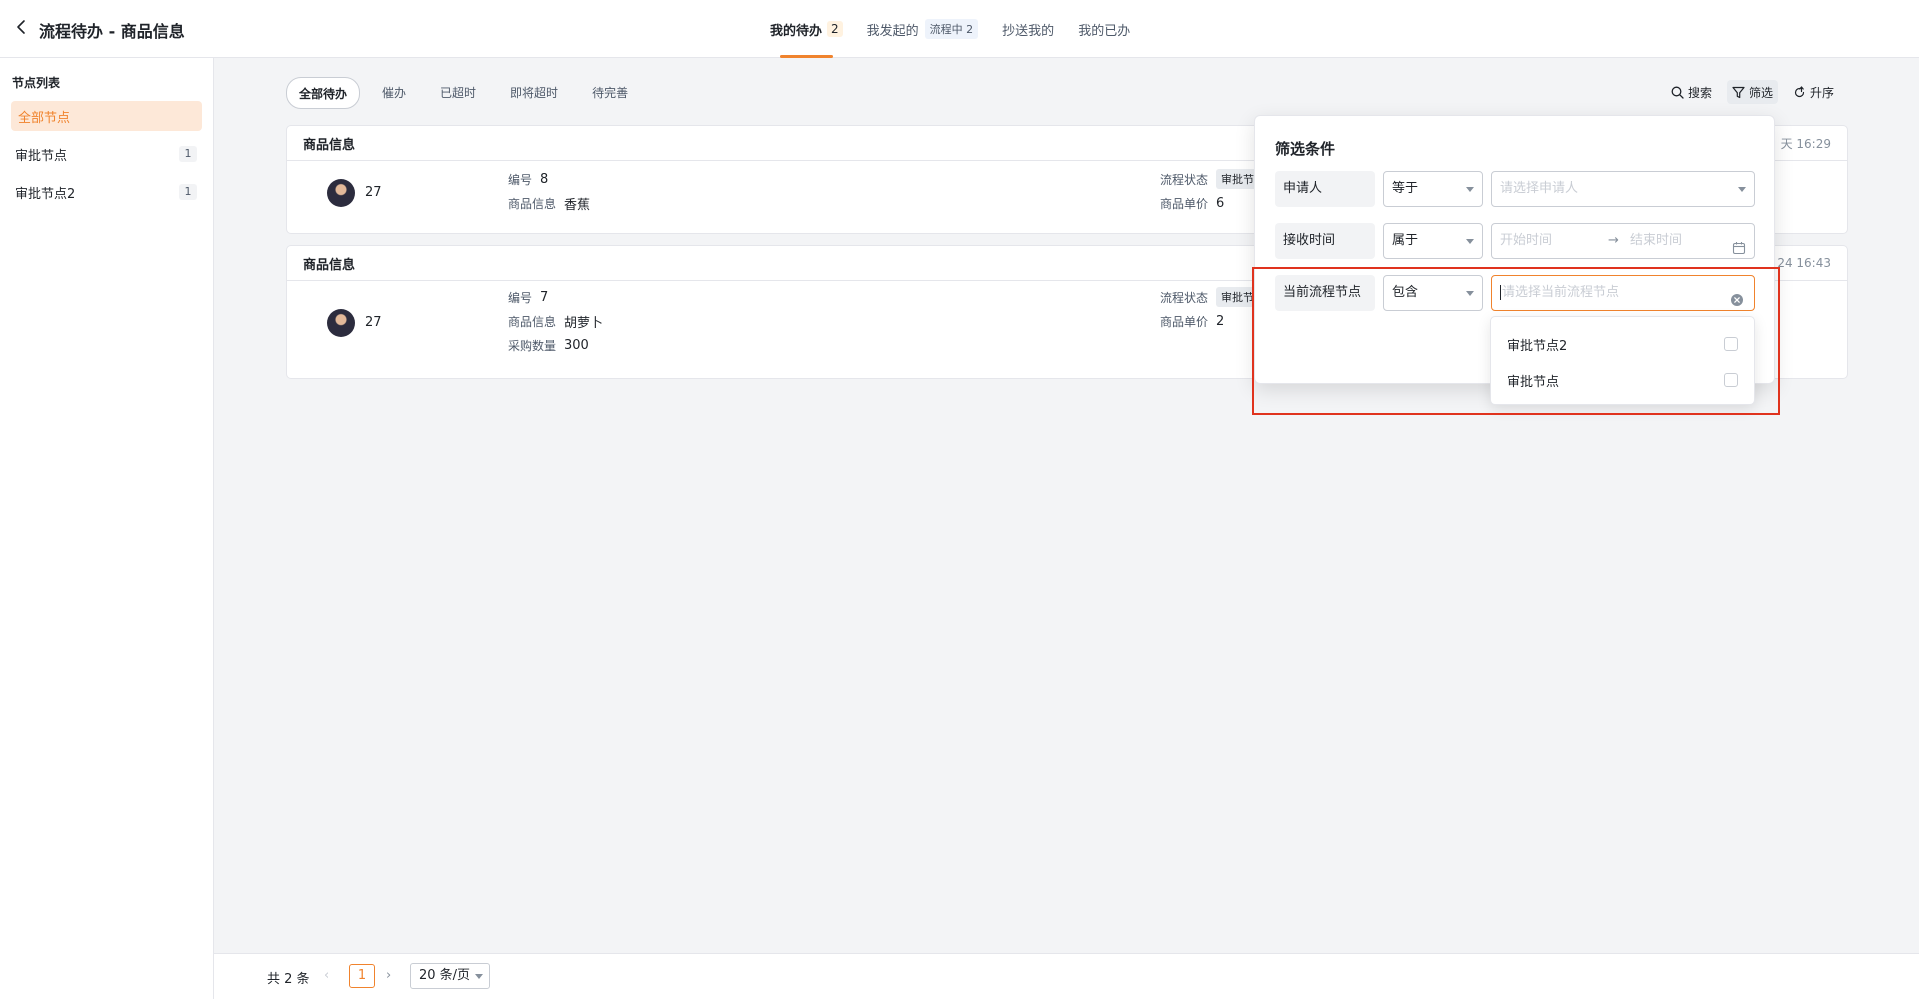 The height and width of the screenshot is (999, 1919). What do you see at coordinates (106, 192) in the screenshot?
I see `sidebar-item-approval-node-2: 审批节点2 1` at bounding box center [106, 192].